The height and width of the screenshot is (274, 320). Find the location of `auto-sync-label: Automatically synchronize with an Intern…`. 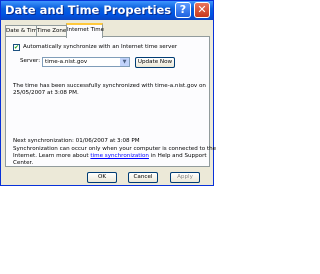

auto-sync-label: Automatically synchronize with an Intern… is located at coordinates (100, 47).